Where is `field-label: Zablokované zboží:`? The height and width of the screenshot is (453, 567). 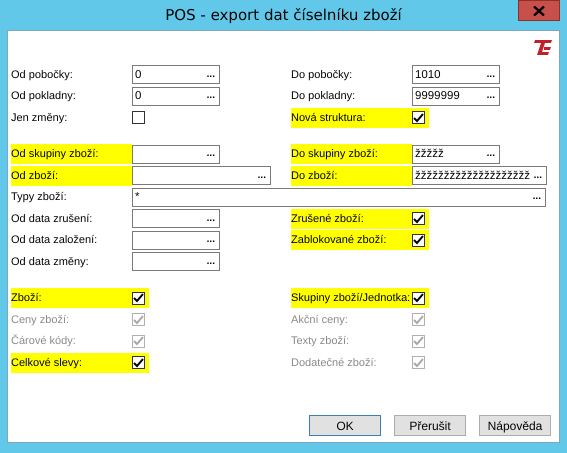 field-label: Zablokované zboží: is located at coordinates (351, 240).